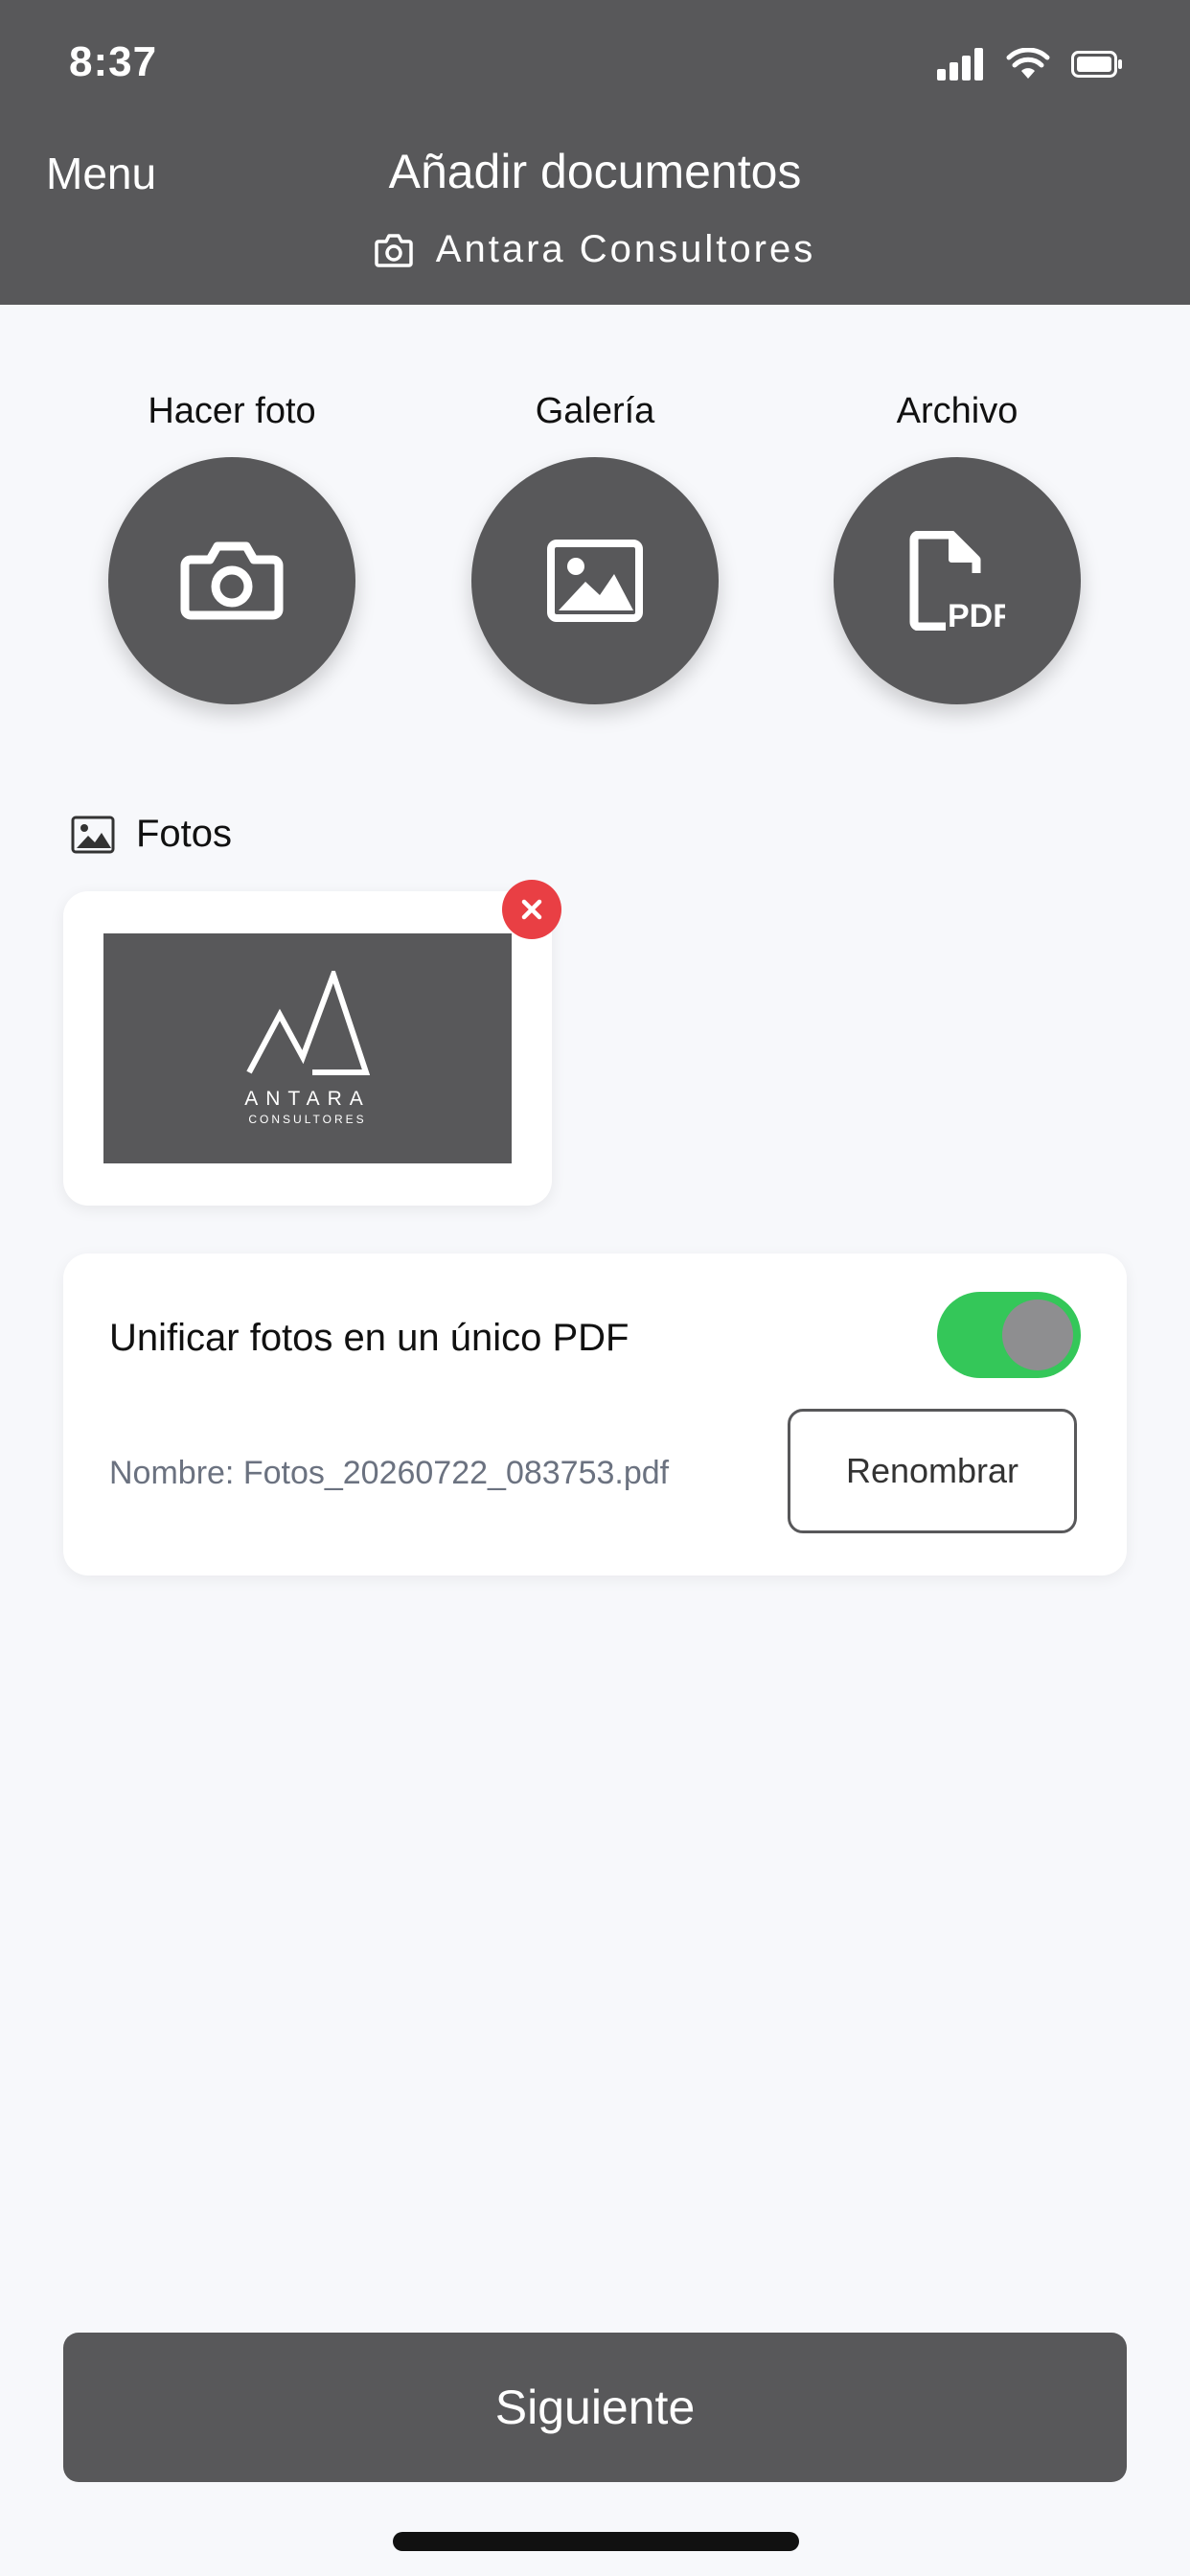  What do you see at coordinates (977, 614) in the screenshot?
I see `svg-text: PDF` at bounding box center [977, 614].